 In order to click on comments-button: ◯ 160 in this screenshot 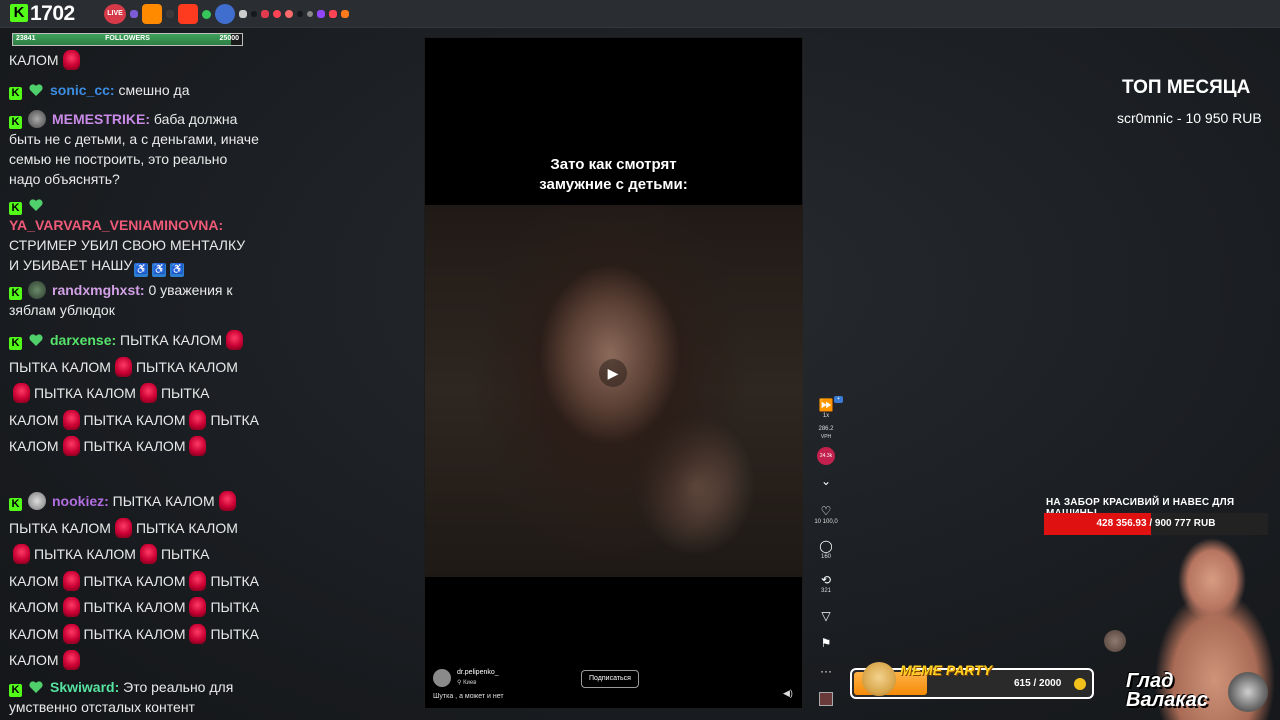, I will do `click(826, 550)`.